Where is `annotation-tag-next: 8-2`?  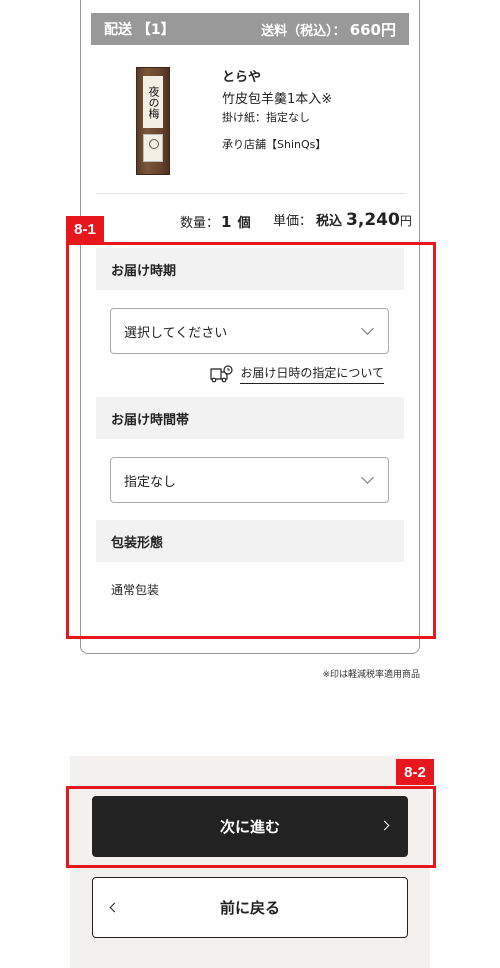
annotation-tag-next: 8-2 is located at coordinates (415, 772).